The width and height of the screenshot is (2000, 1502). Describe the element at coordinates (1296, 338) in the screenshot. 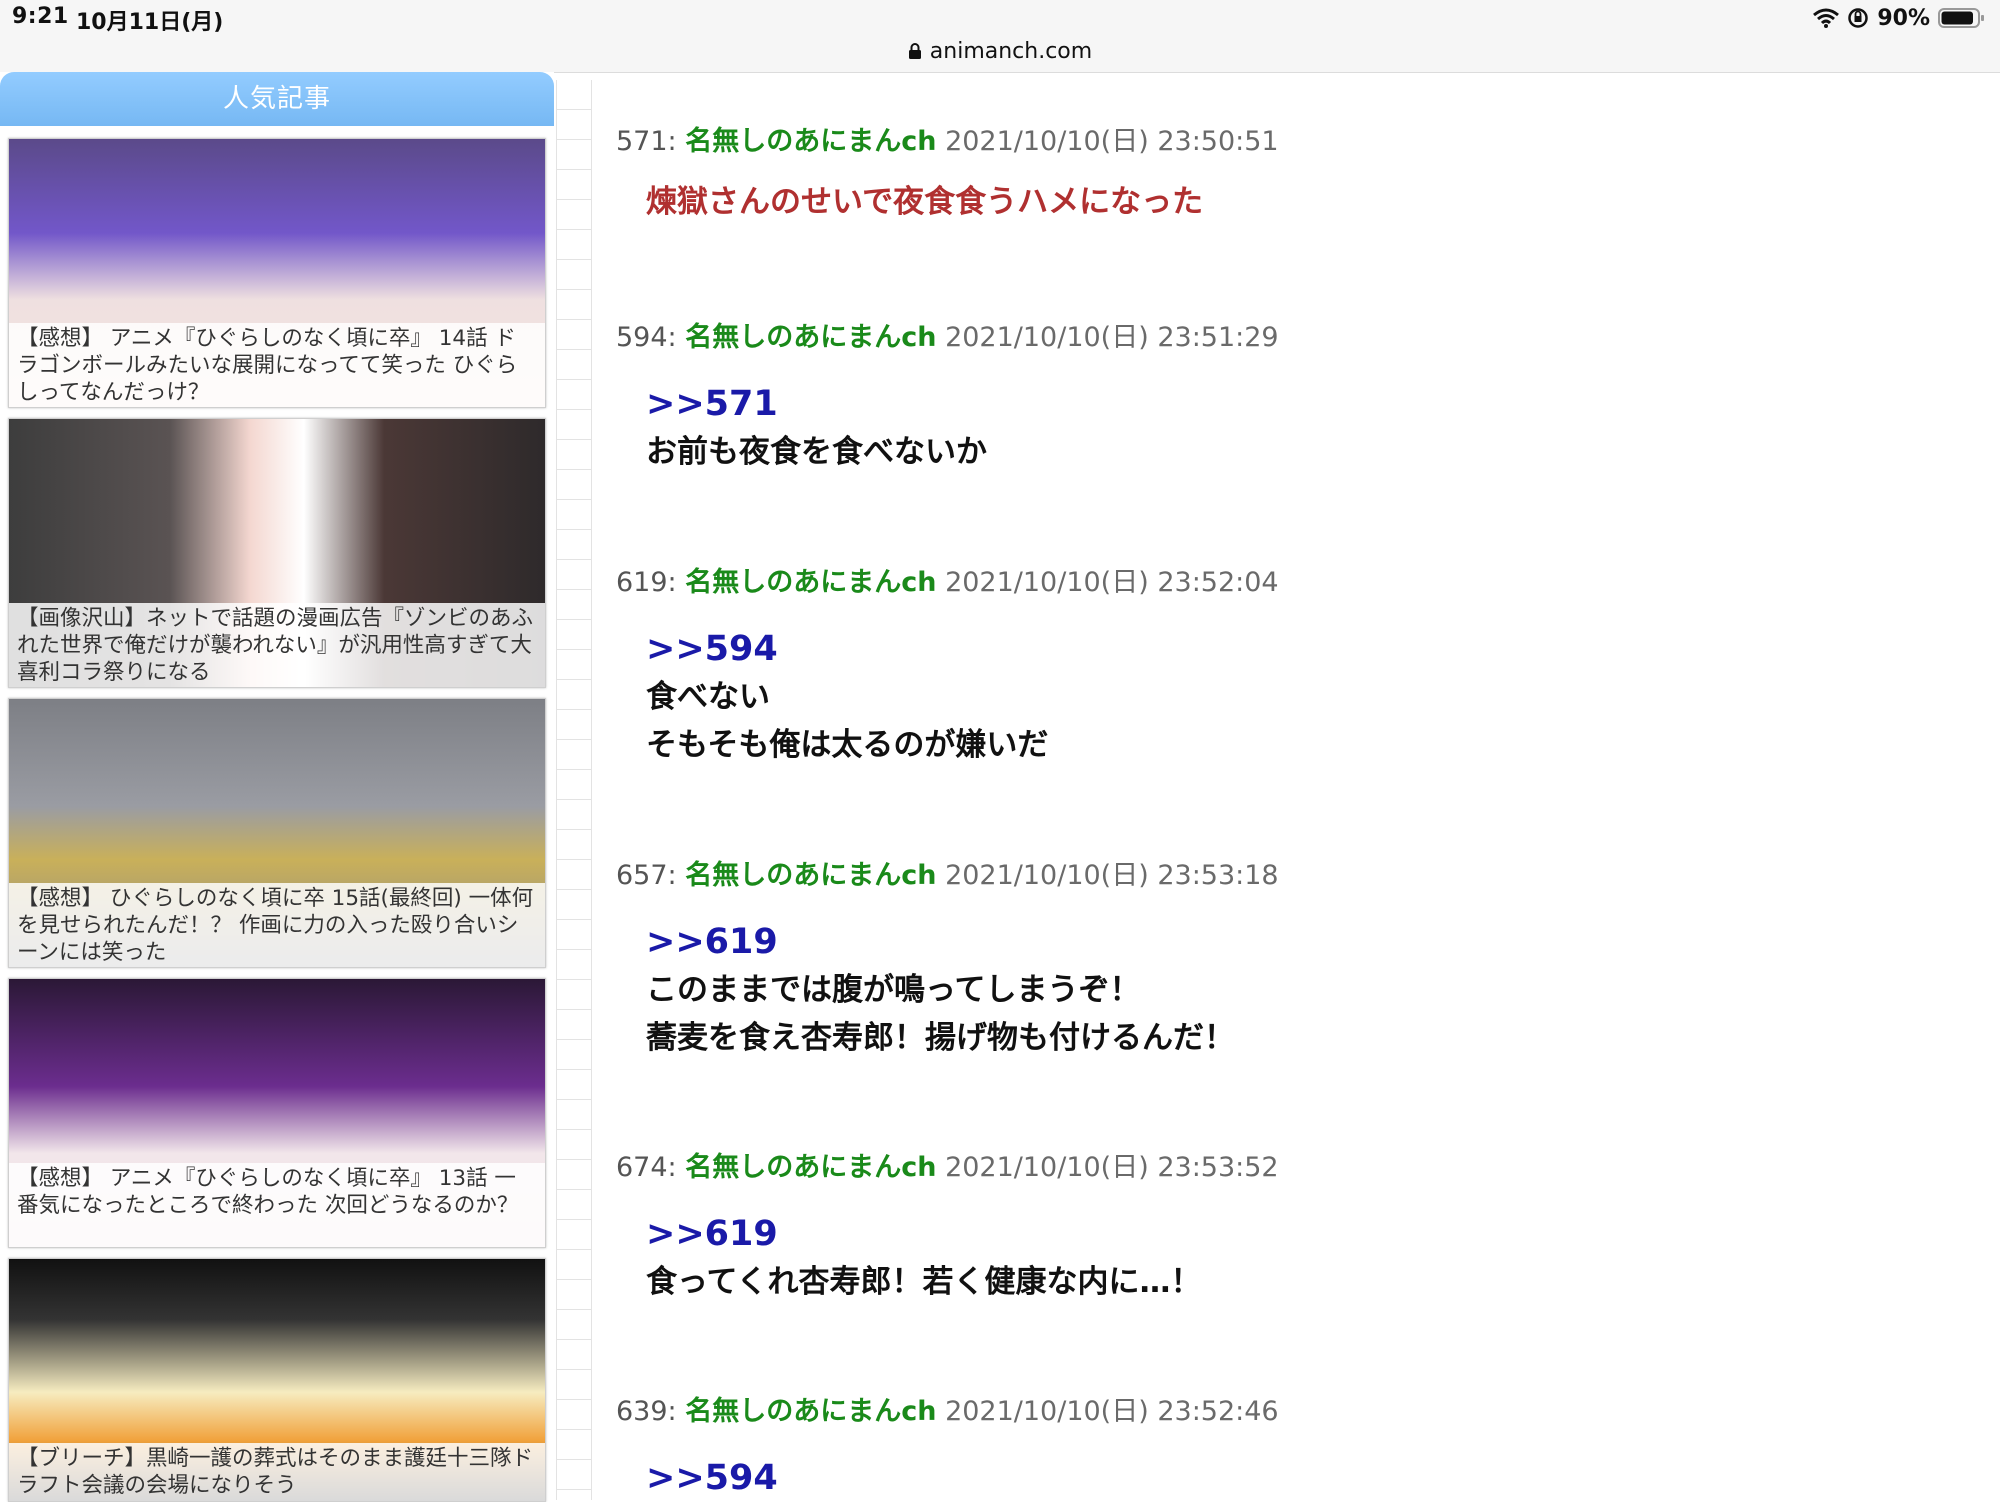

I see `post-header: 594: 名無しのあにまんch 2021/10/10(日) 23:51:29` at that location.